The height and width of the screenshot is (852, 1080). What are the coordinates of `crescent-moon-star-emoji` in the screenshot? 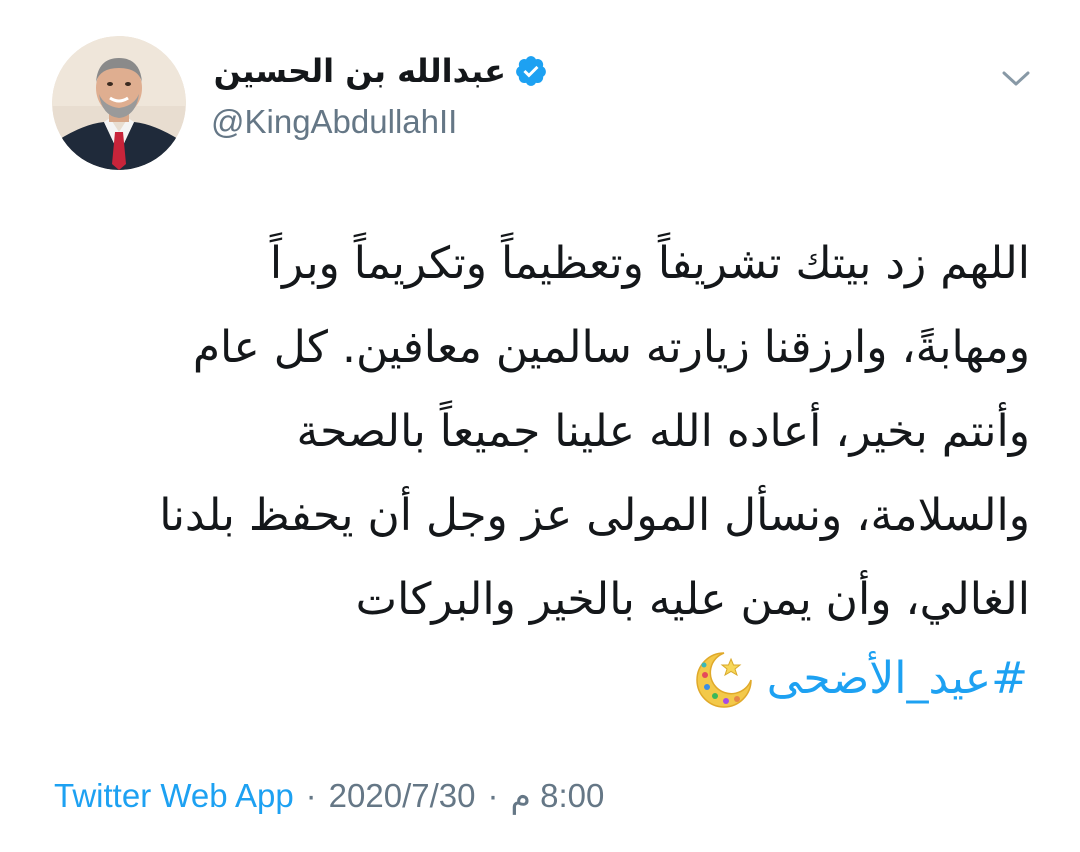 It's located at (724, 680).